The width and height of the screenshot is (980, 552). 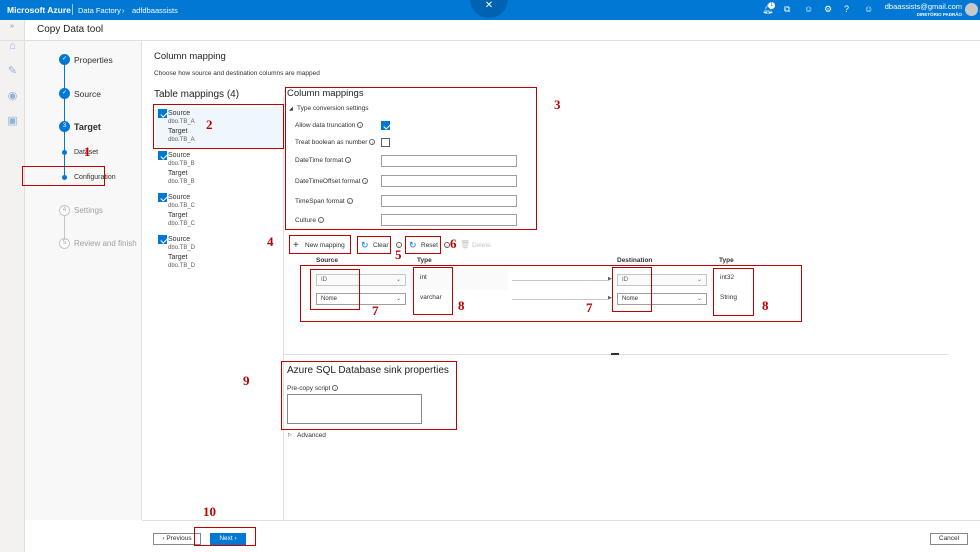 What do you see at coordinates (12, 121) in the screenshot?
I see `manage-toolbox-icon: ▣` at bounding box center [12, 121].